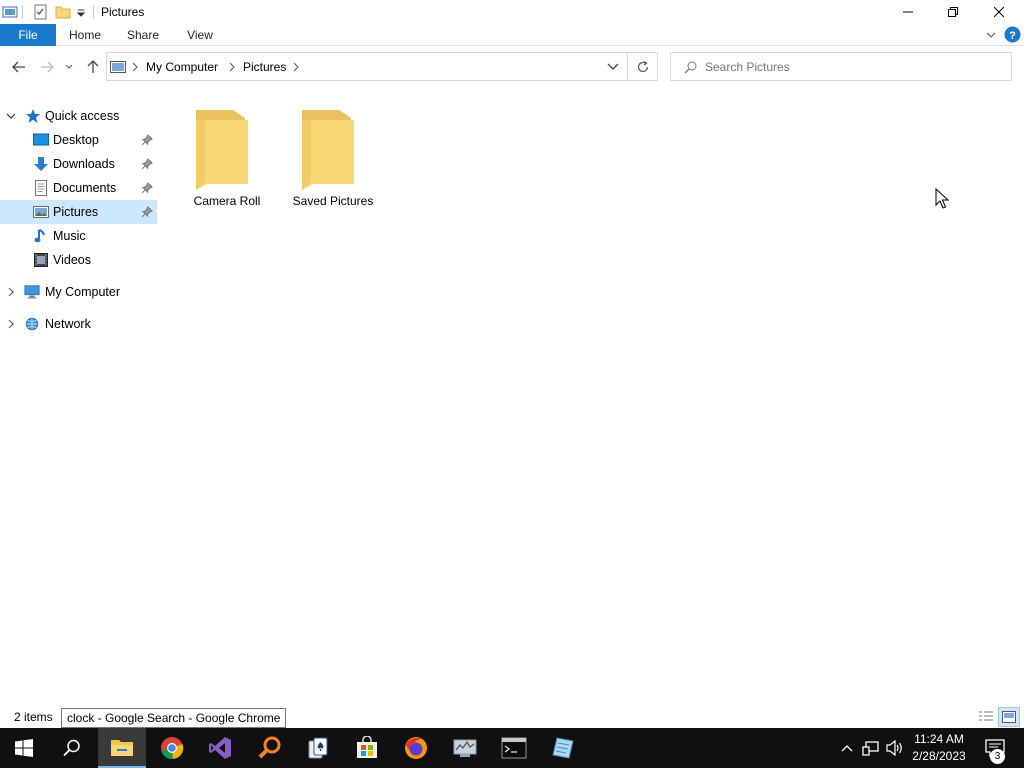 The height and width of the screenshot is (768, 1024). What do you see at coordinates (93, 67) in the screenshot?
I see `up-button` at bounding box center [93, 67].